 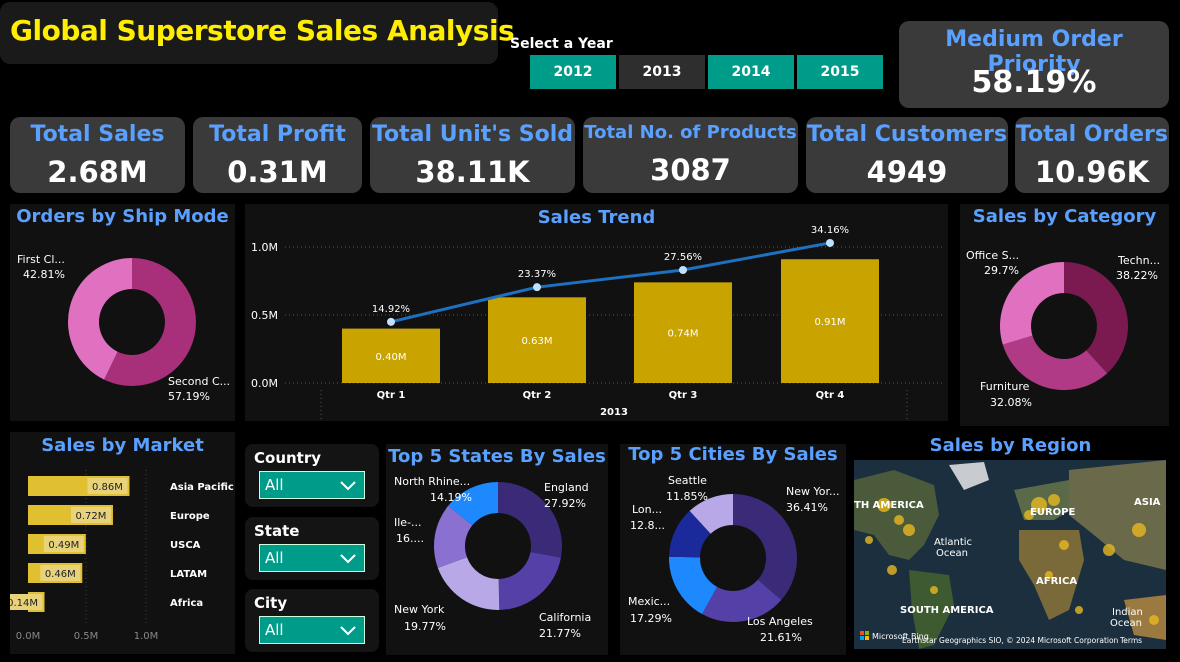 I want to click on kpi-label: Total Customers, so click(x=907, y=134).